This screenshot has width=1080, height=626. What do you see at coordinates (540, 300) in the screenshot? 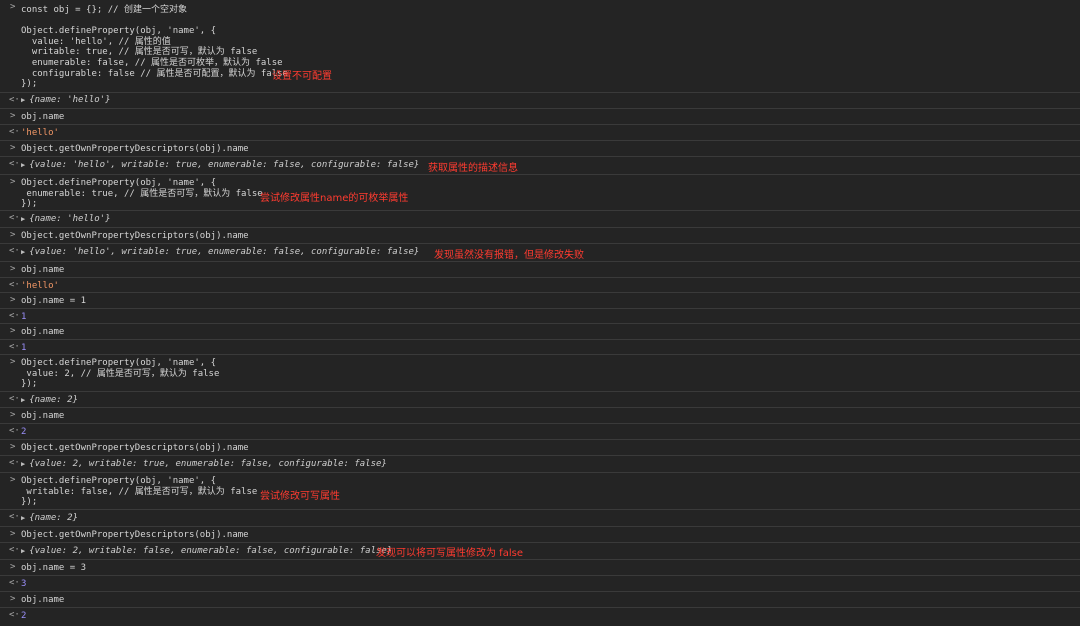
I see `console-input-entry: > obj.name = 1` at bounding box center [540, 300].